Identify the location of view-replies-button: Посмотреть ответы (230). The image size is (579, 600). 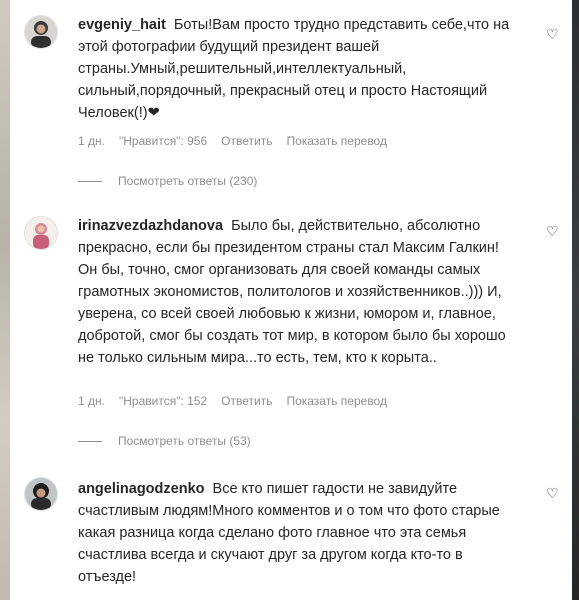
(167, 181).